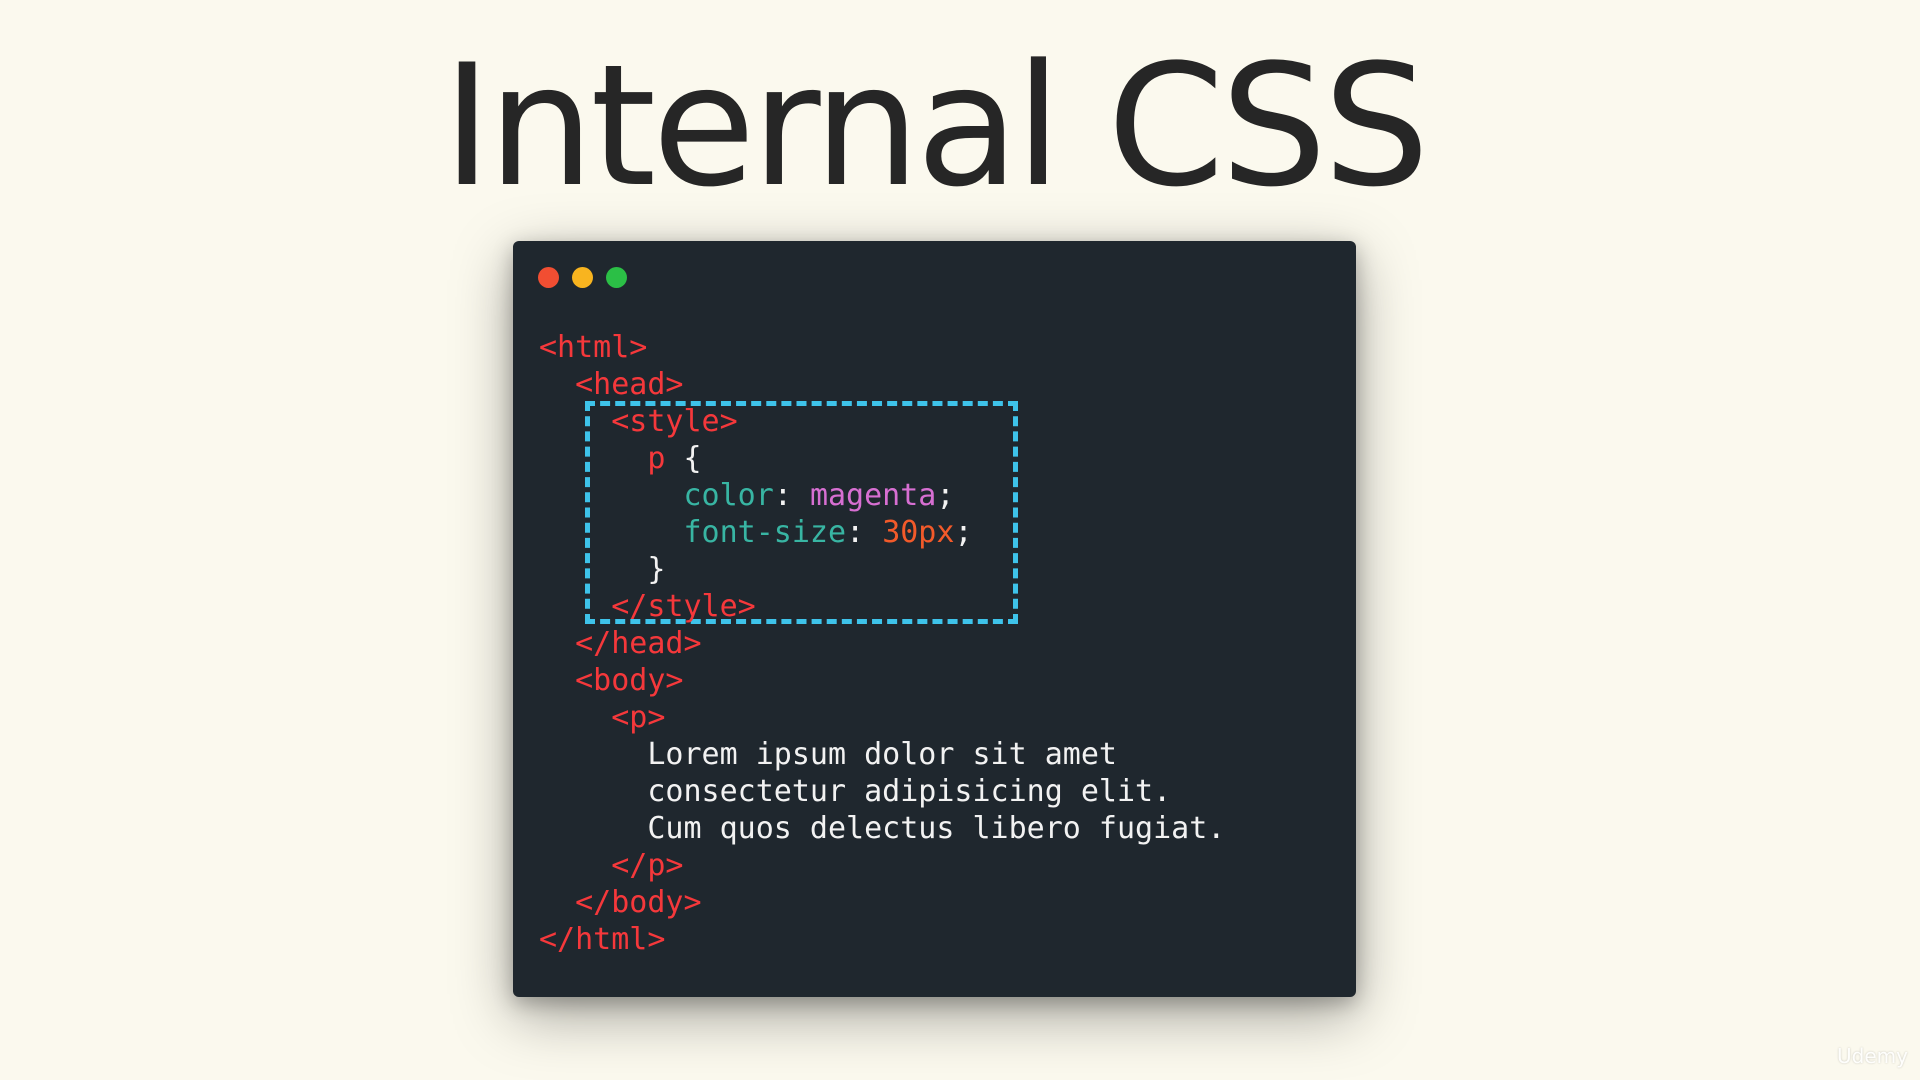 The image size is (1920, 1080). What do you see at coordinates (647, 865) in the screenshot?
I see `code-token-tag: </p>` at bounding box center [647, 865].